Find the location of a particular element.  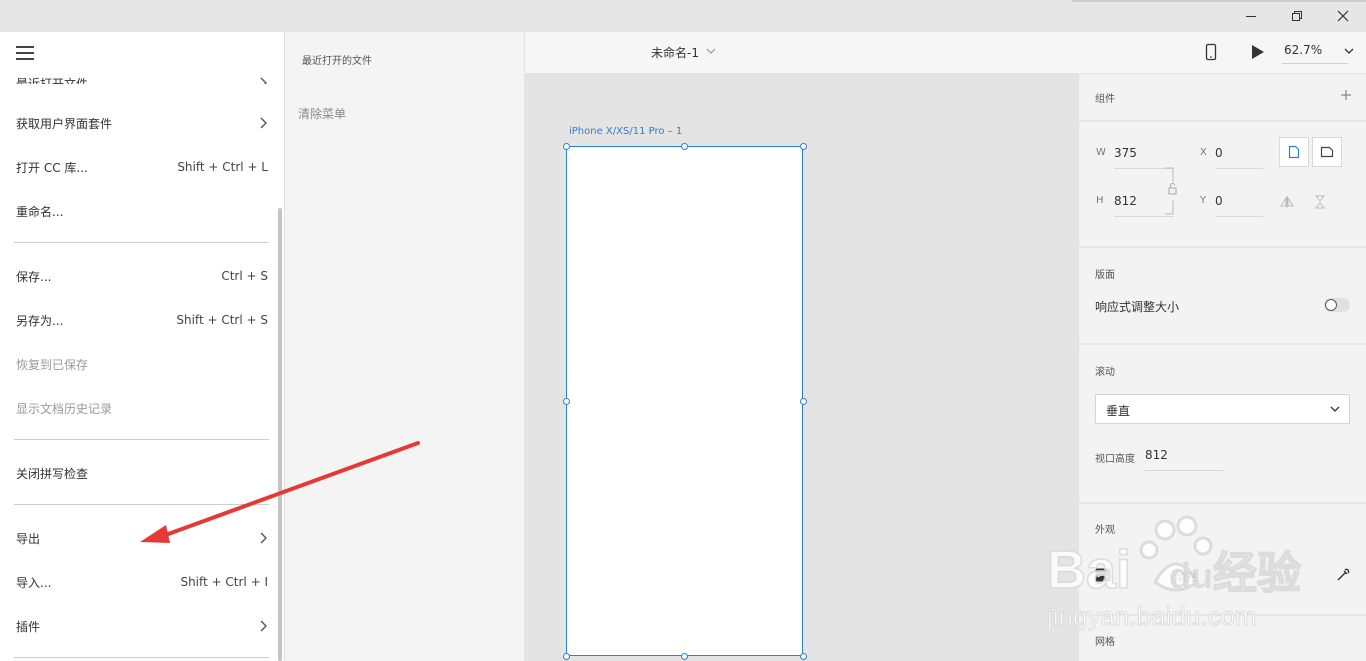

landscape-orientation-button is located at coordinates (1327, 152).